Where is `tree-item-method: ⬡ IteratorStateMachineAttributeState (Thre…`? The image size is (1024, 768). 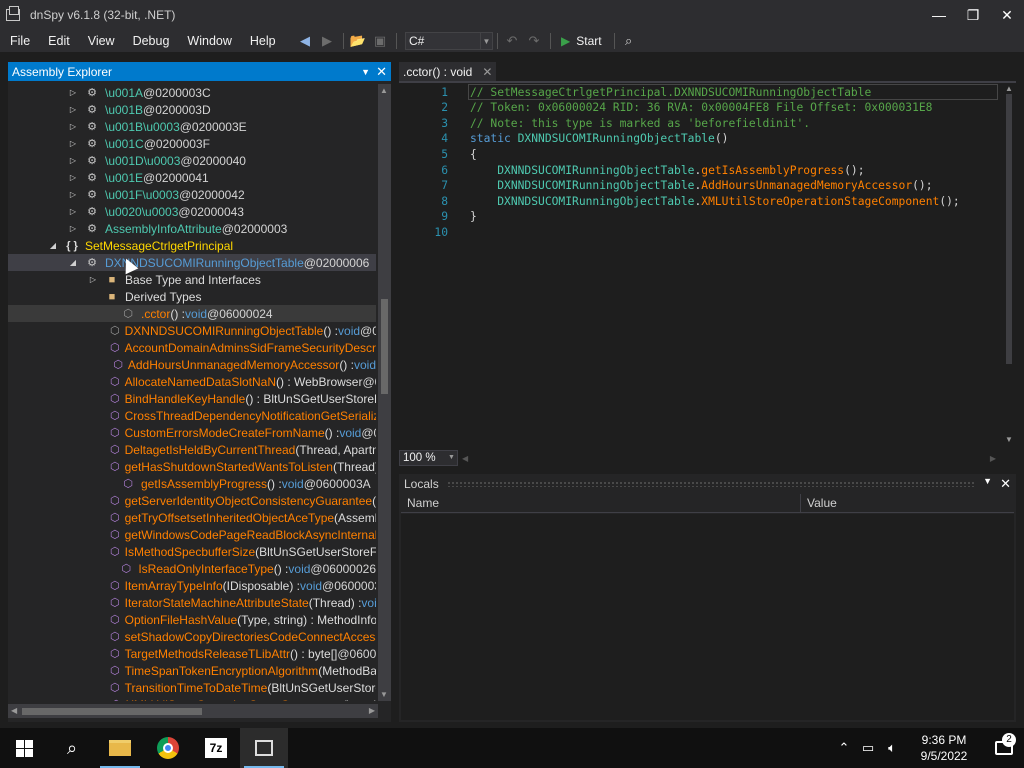 tree-item-method: ⬡ IteratorStateMachineAttributeState (Thre… is located at coordinates (192, 602).